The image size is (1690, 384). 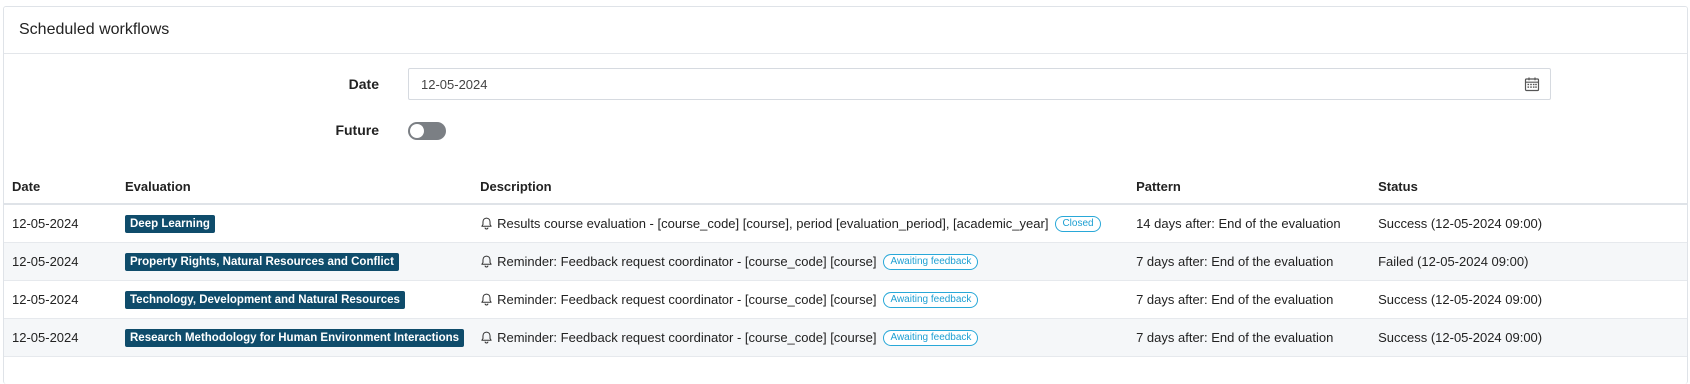 What do you see at coordinates (454, 84) in the screenshot?
I see `date-input-value: 12-05-2024` at bounding box center [454, 84].